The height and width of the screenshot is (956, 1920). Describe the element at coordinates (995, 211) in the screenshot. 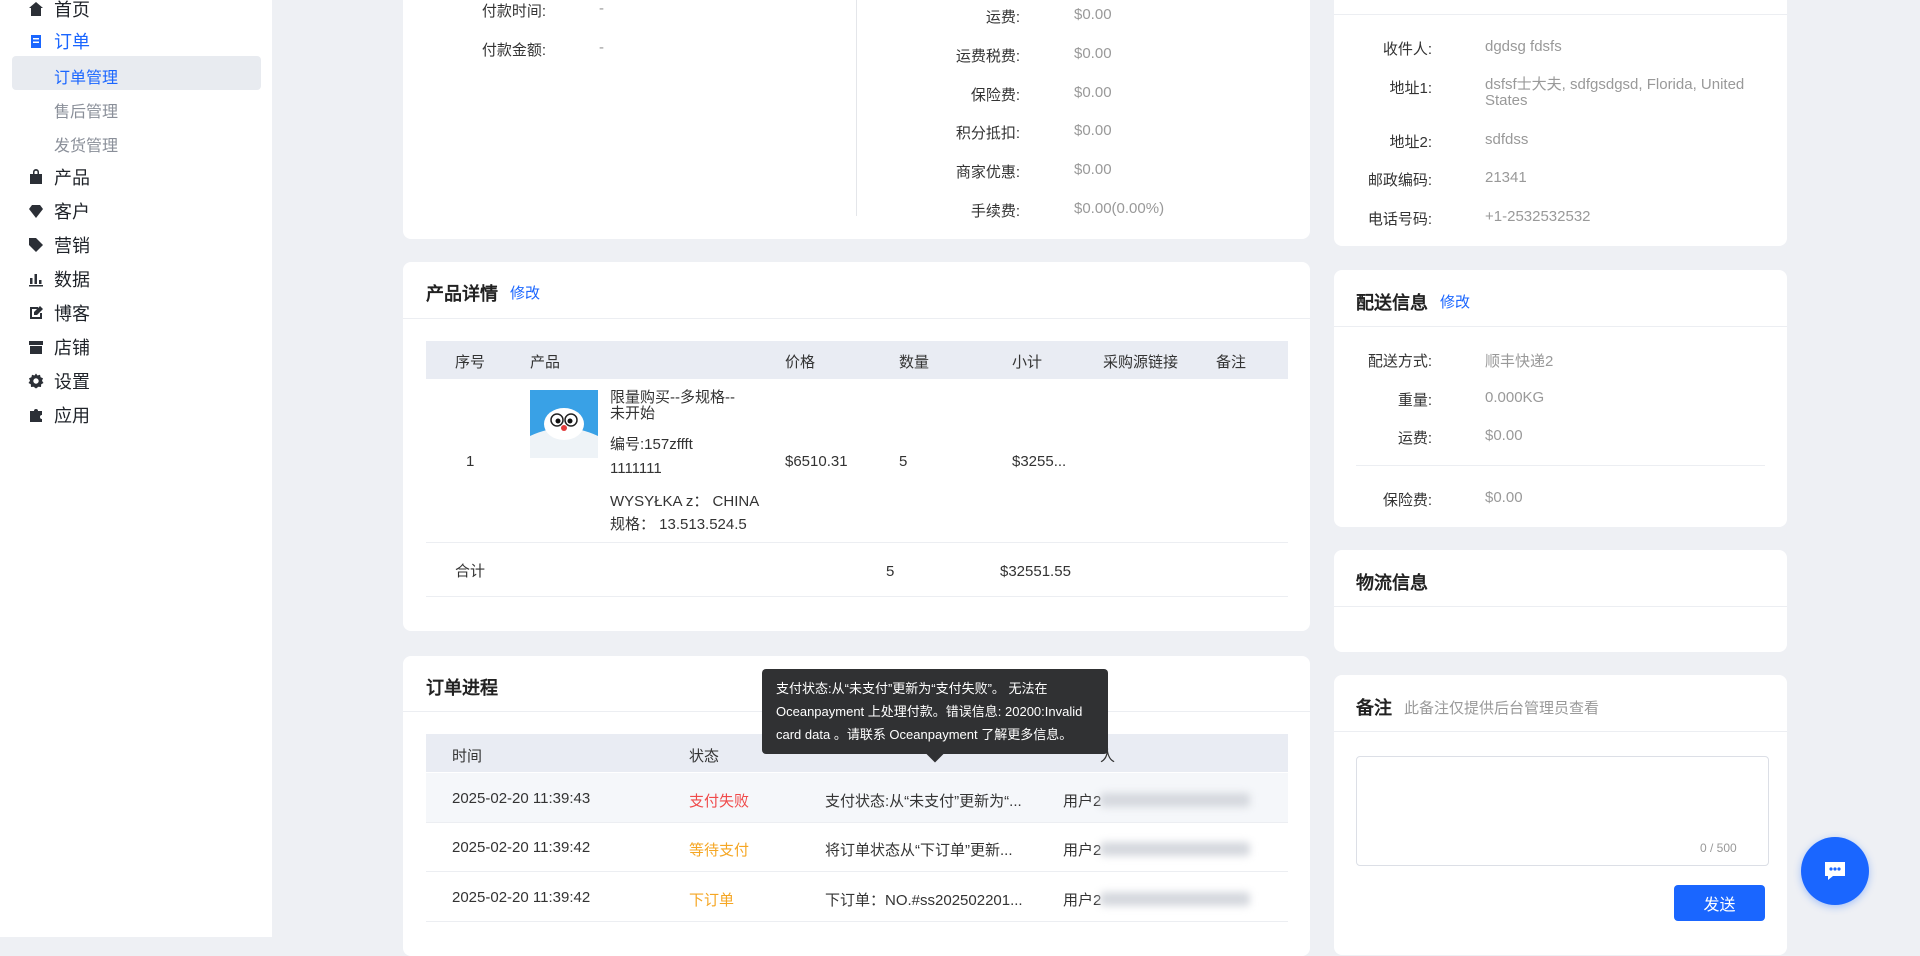

I see `fee-label: 手续费:` at that location.